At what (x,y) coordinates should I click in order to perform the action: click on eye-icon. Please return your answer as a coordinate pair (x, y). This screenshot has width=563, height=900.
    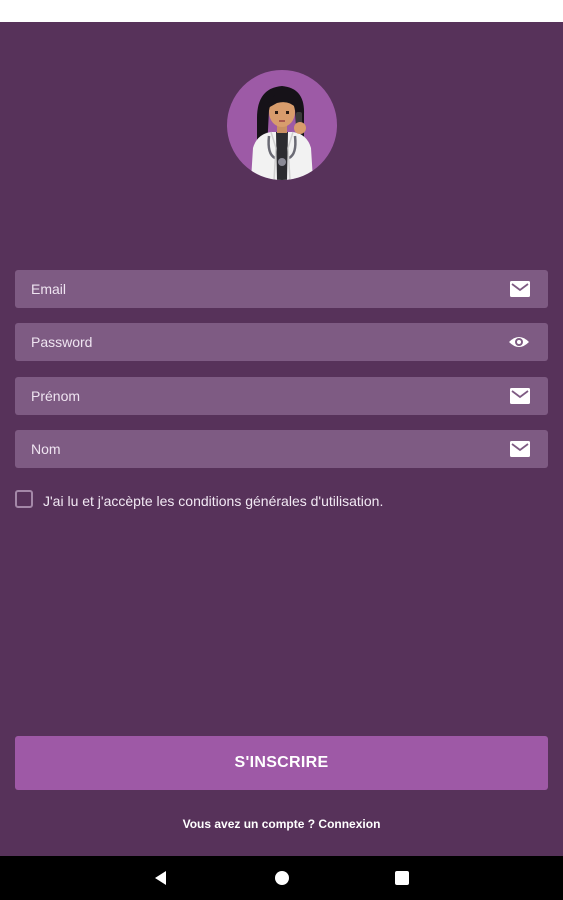
    Looking at the image, I should click on (519, 342).